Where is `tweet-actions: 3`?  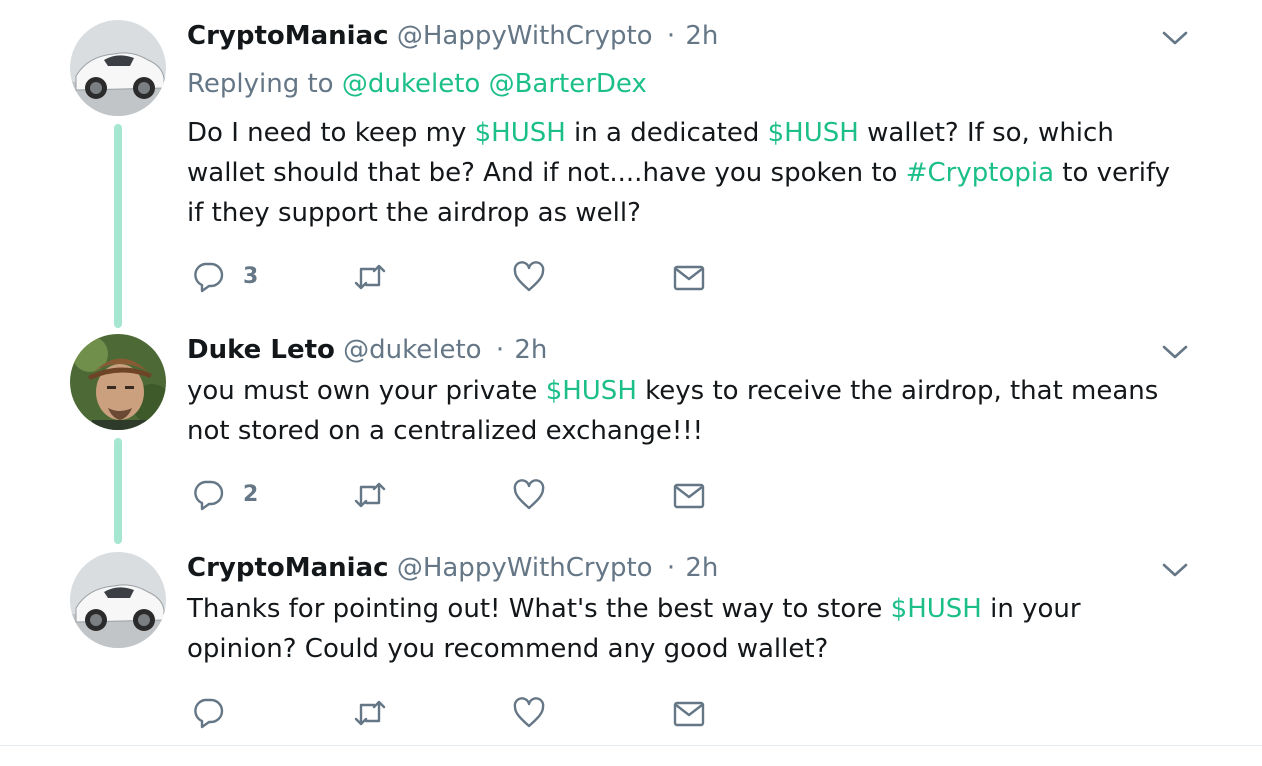
tweet-actions: 3 is located at coordinates (467, 277).